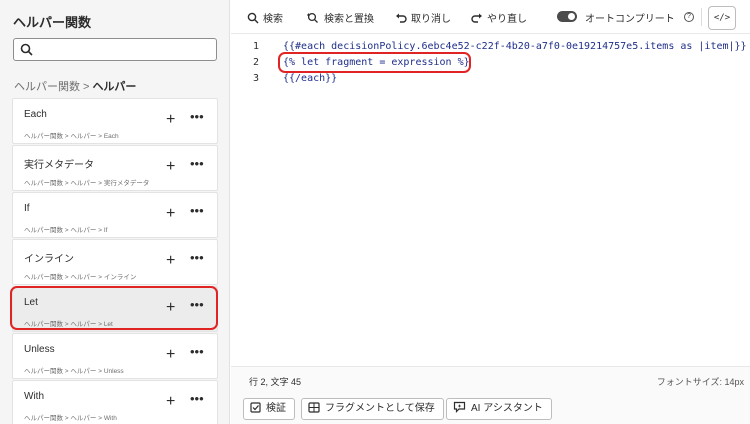  I want to click on ai-assistant-button: AI アシスタント, so click(499, 409).